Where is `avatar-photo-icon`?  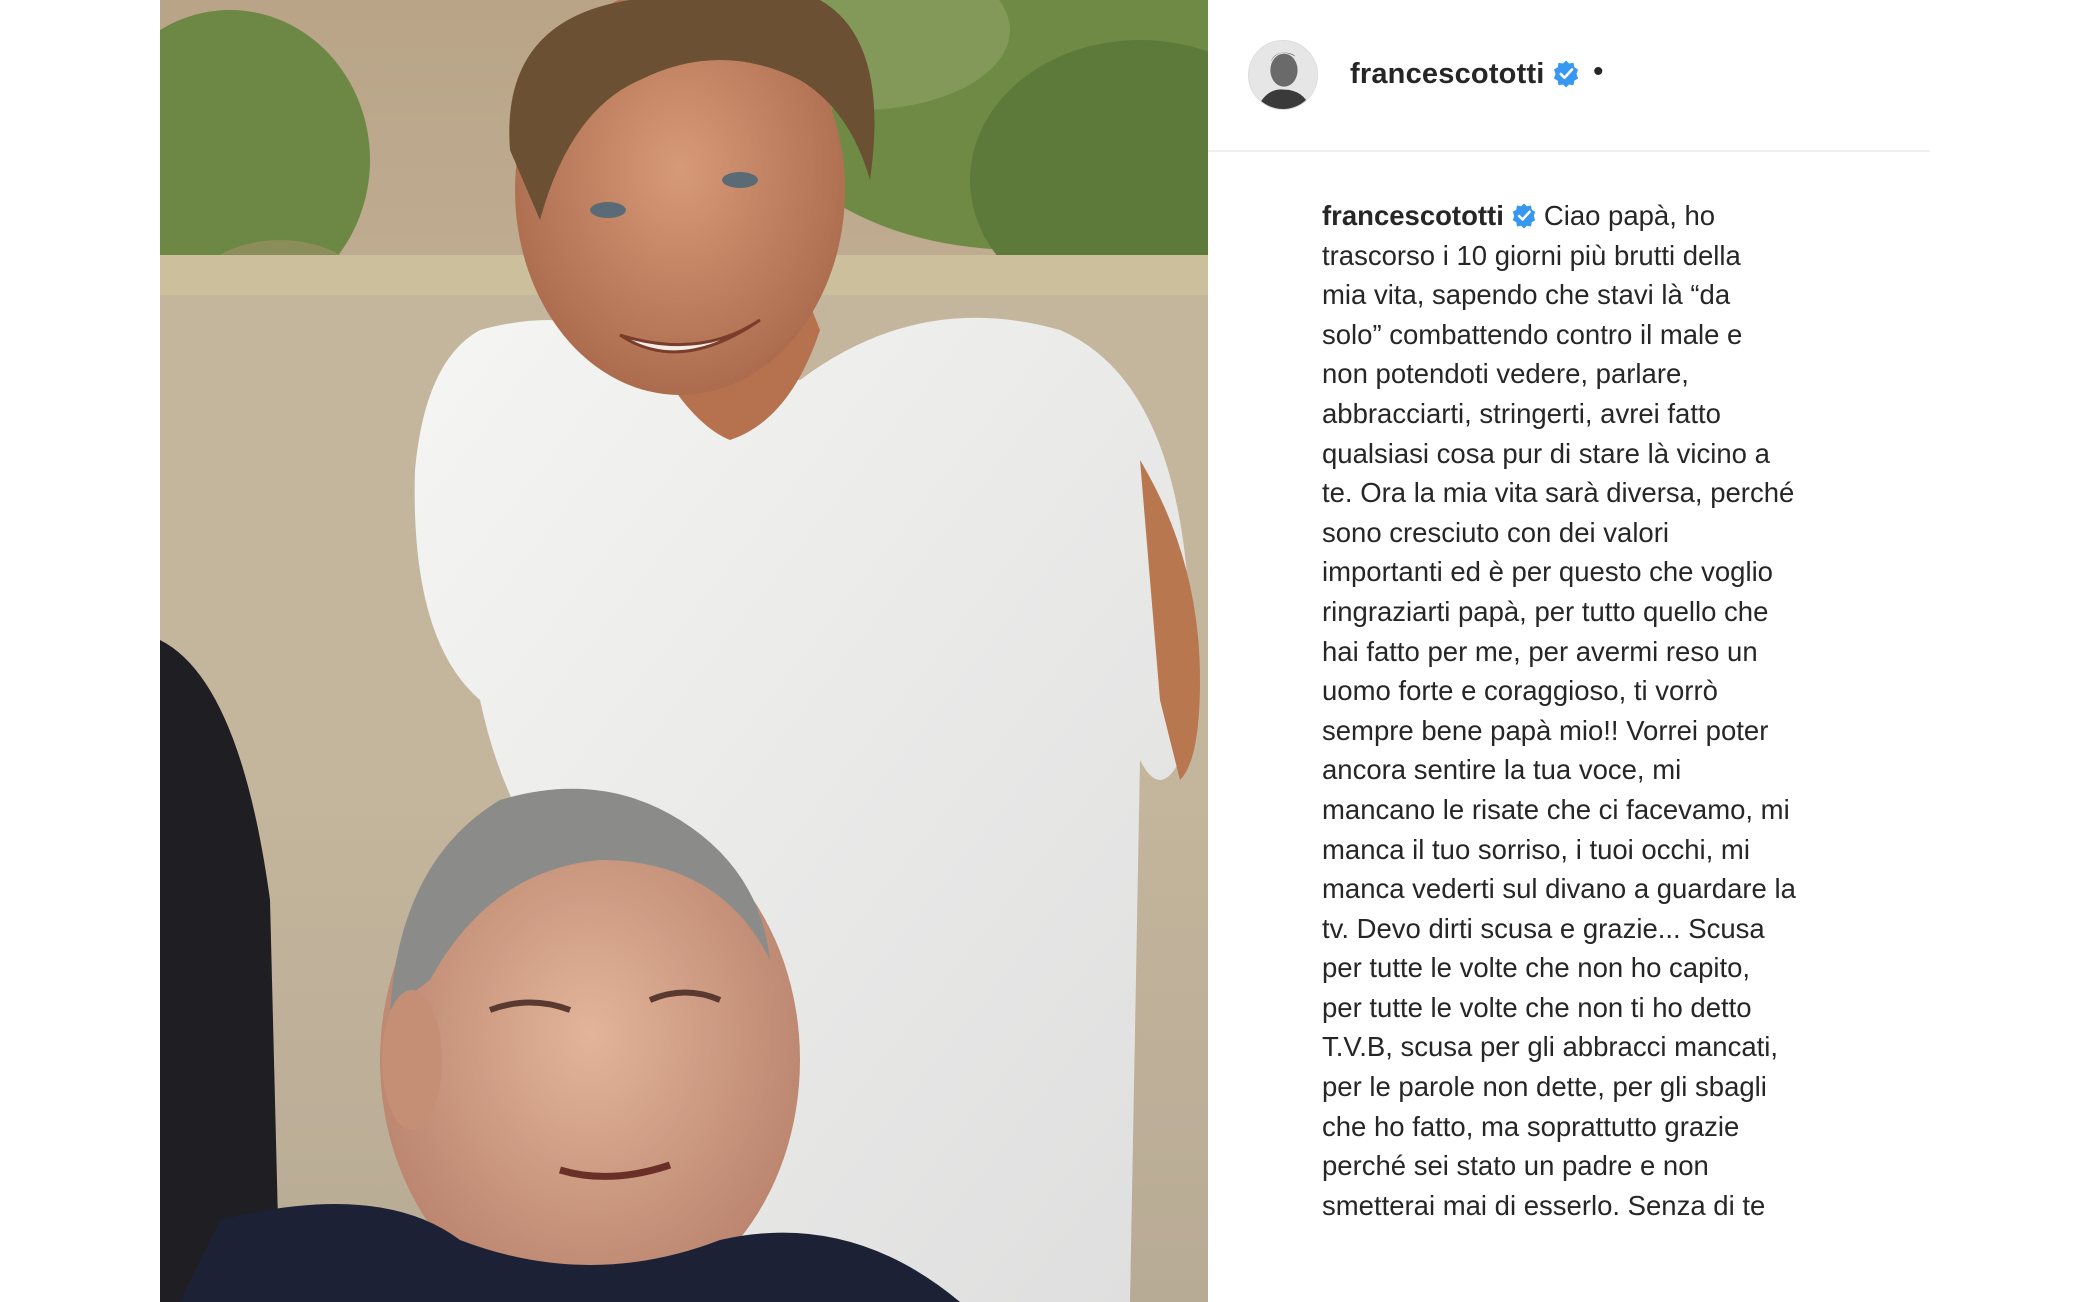 avatar-photo-icon is located at coordinates (1283, 75).